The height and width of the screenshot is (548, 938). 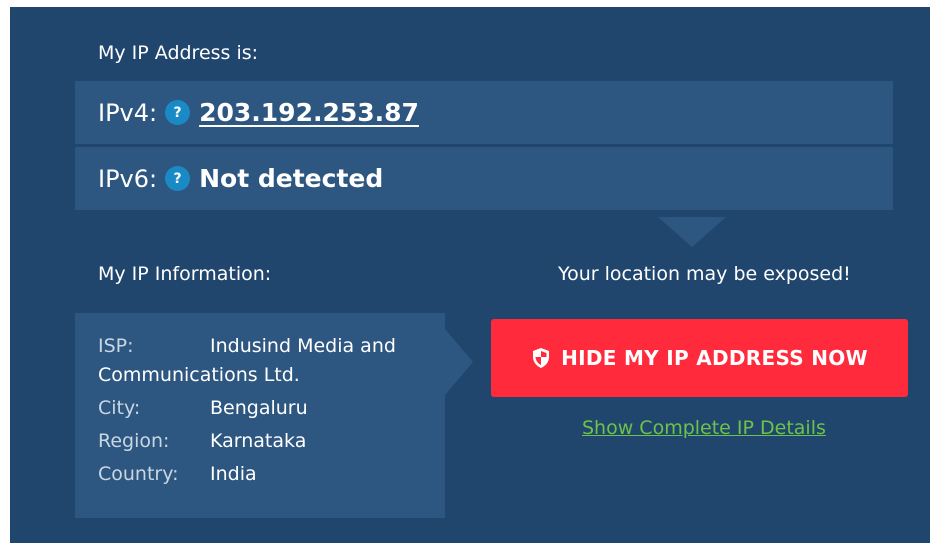 I want to click on exposure-warning: Your location may be exposed!, so click(x=704, y=274).